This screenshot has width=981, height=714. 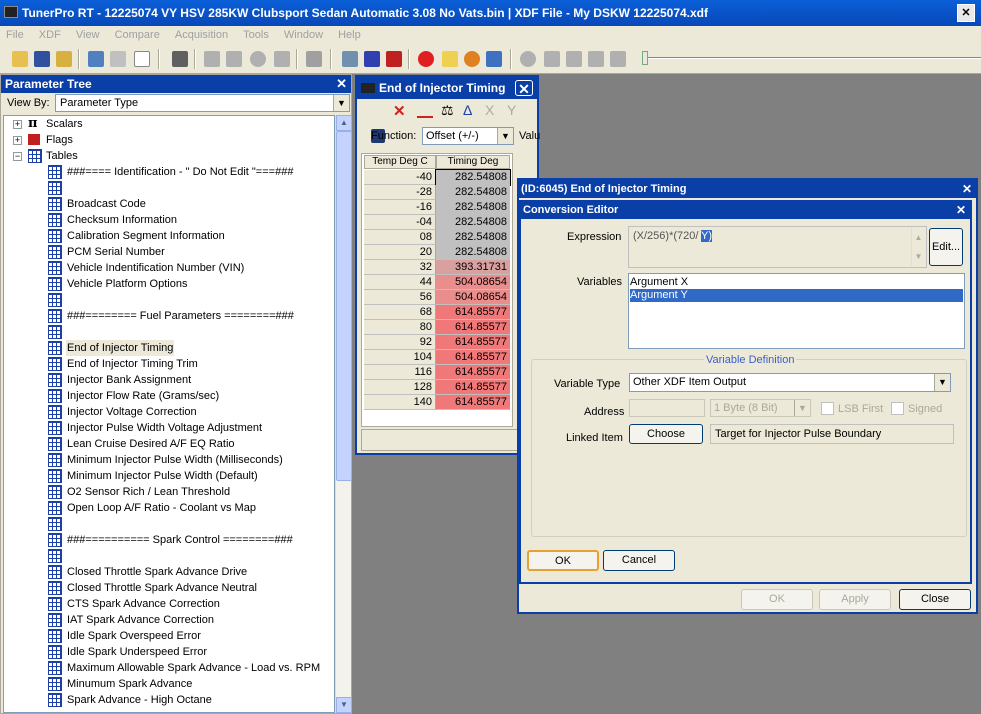 What do you see at coordinates (350, 59) in the screenshot?
I see `settings-icon` at bounding box center [350, 59].